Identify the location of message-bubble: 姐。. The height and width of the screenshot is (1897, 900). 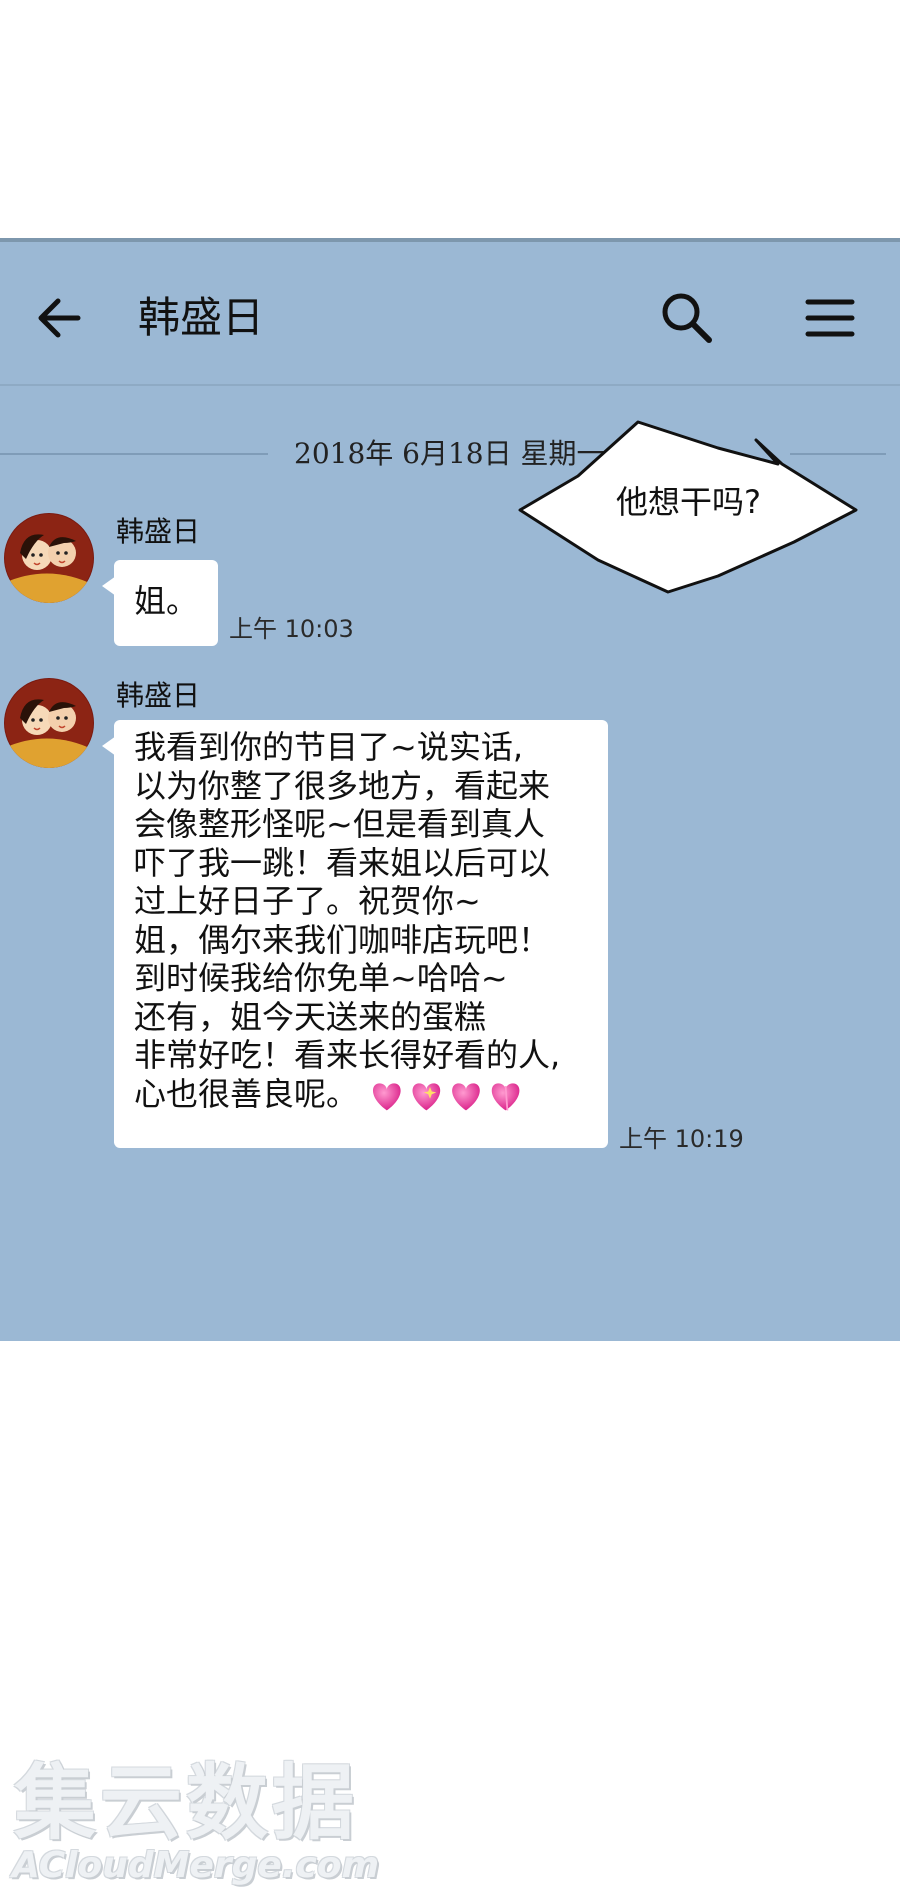
(160, 603).